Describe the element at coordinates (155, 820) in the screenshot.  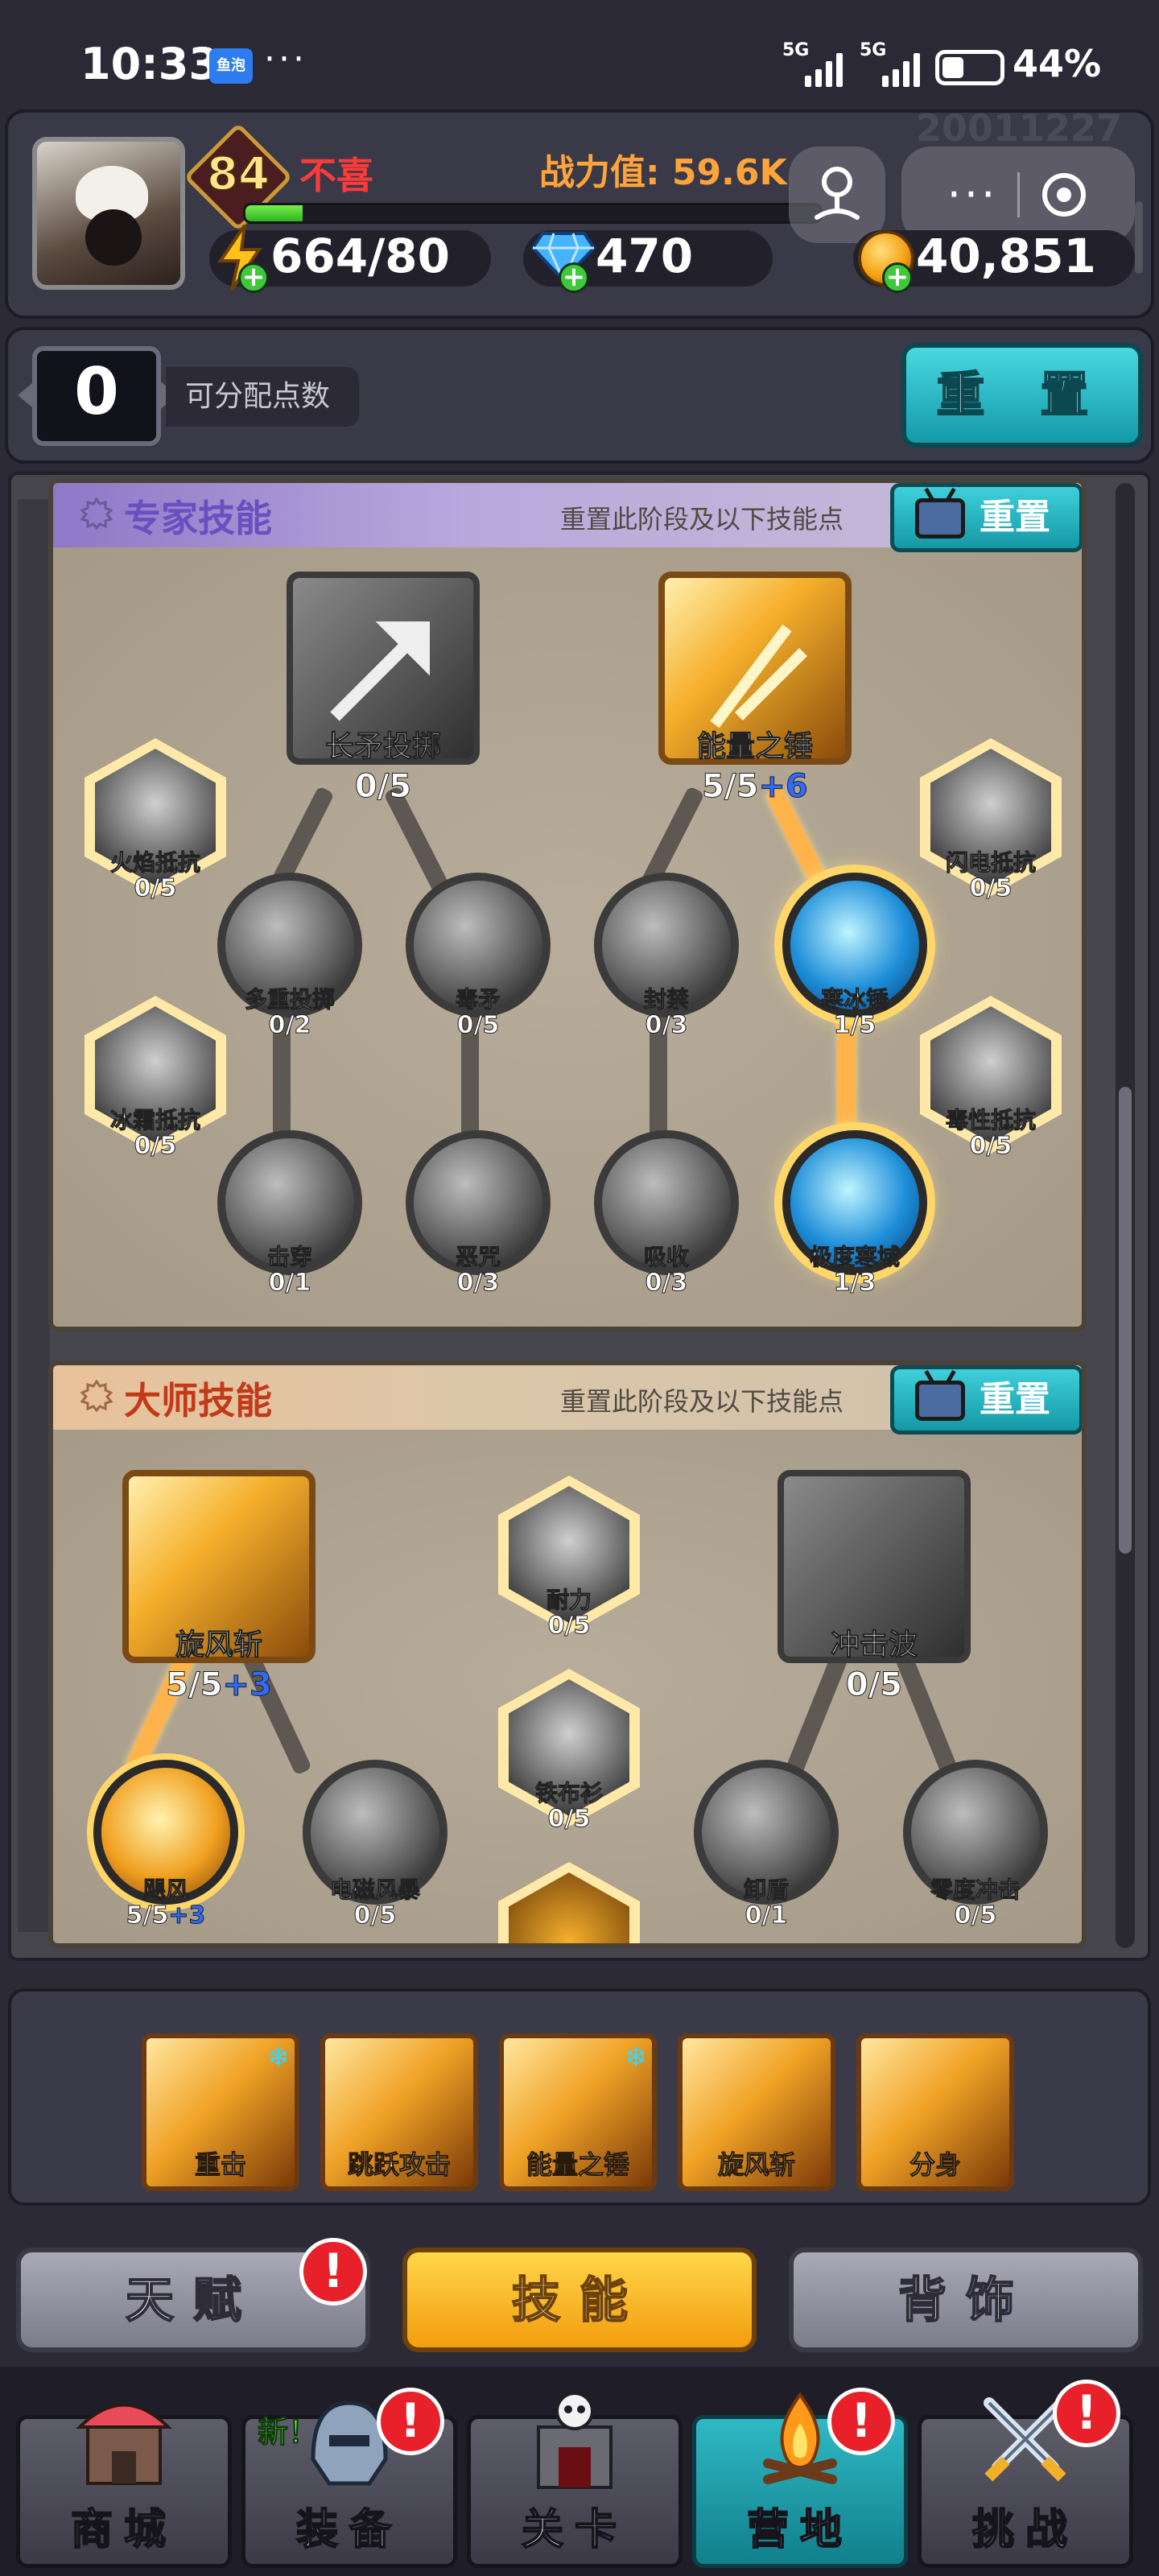
I see `skill-node-fire-resist: 火焰抵抗 0/5` at that location.